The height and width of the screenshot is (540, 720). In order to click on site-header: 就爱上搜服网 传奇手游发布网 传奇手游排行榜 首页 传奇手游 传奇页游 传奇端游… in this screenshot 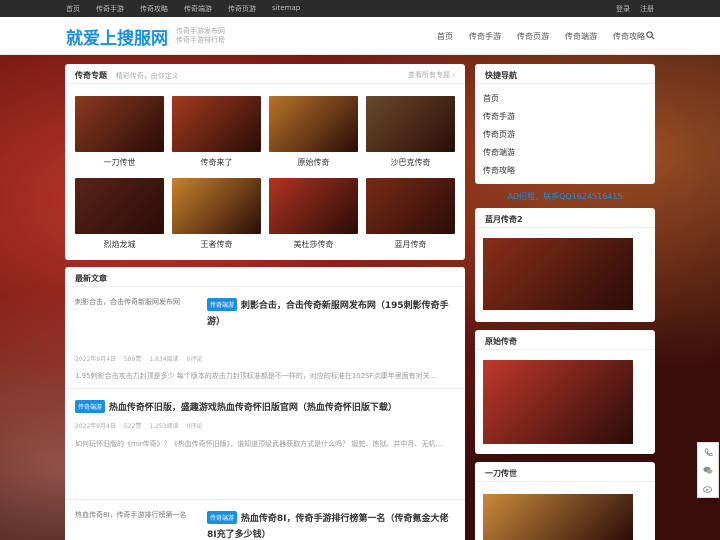, I will do `click(360, 36)`.